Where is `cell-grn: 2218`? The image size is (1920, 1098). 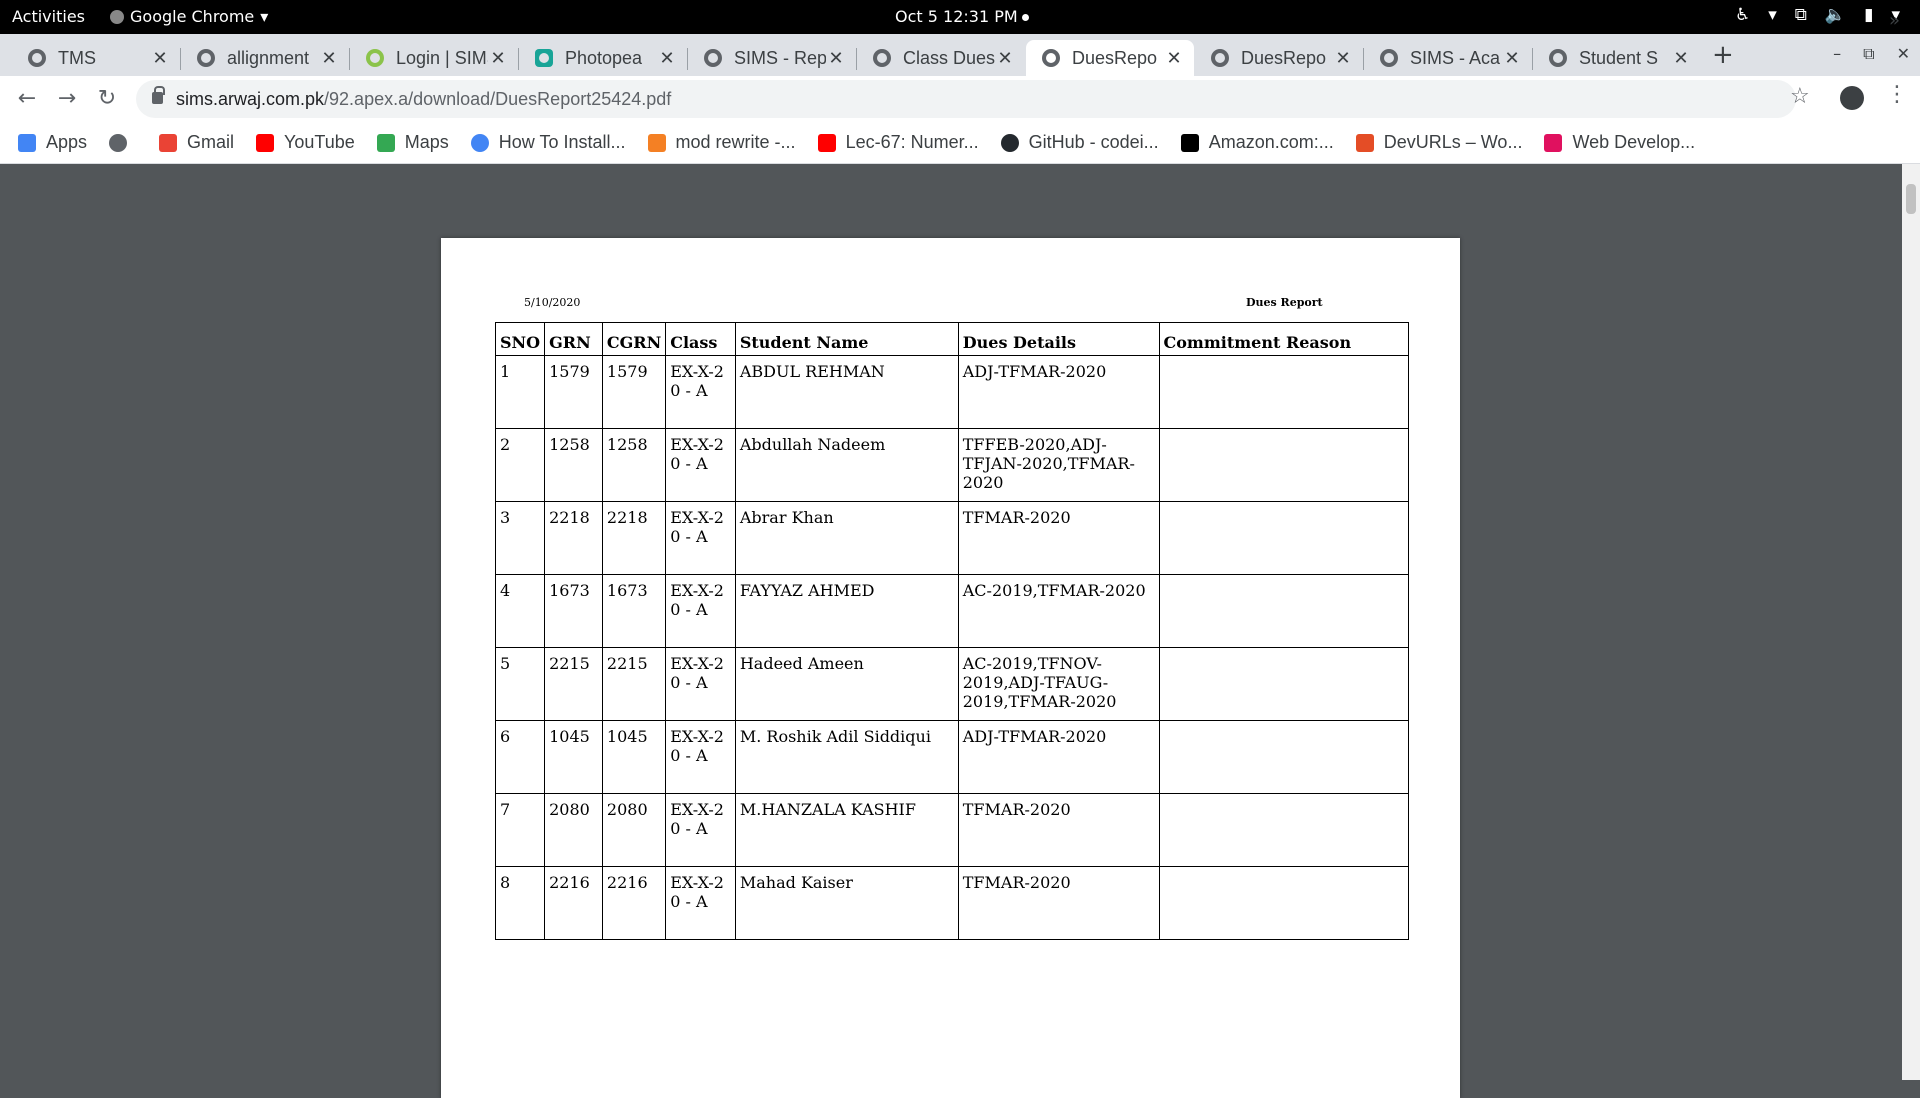 cell-grn: 2218 is located at coordinates (573, 538).